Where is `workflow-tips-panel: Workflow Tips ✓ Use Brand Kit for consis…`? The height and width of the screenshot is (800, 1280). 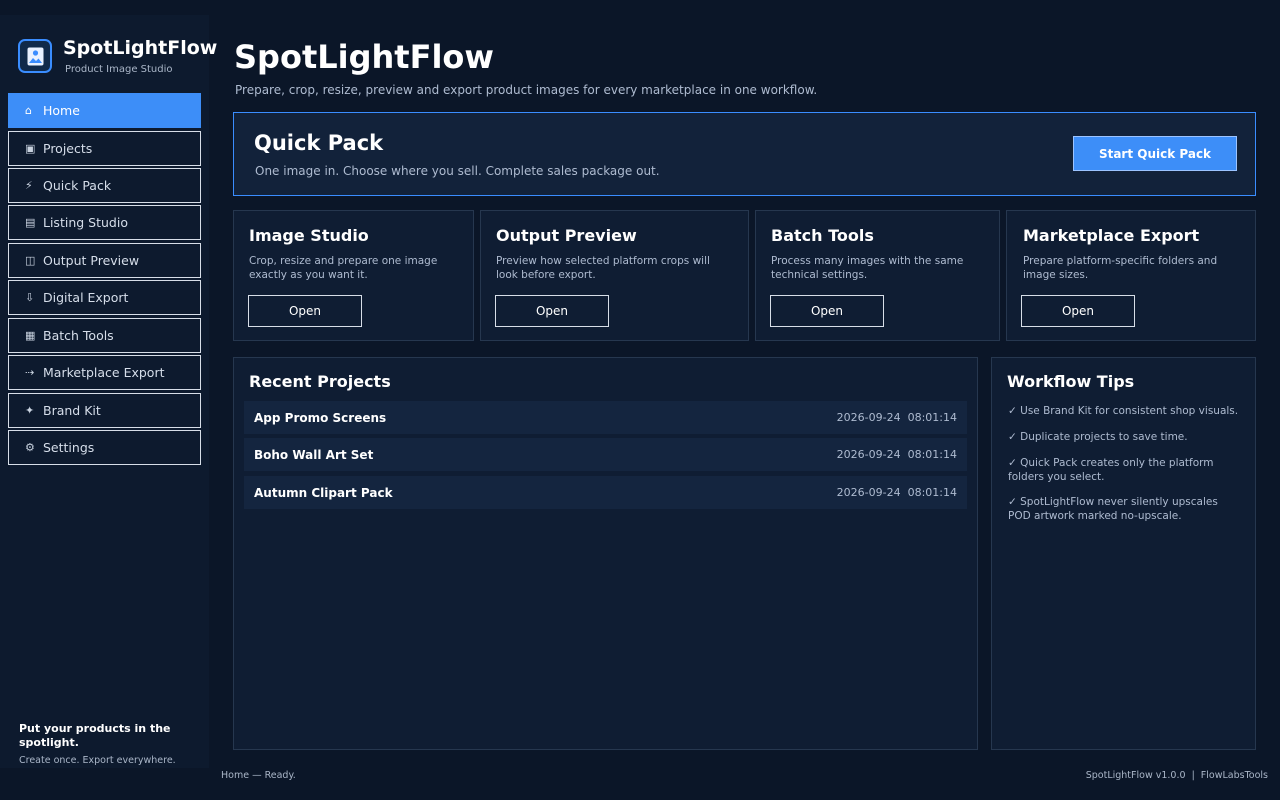
workflow-tips-panel: Workflow Tips ✓ Use Brand Kit for consis… is located at coordinates (1123, 553).